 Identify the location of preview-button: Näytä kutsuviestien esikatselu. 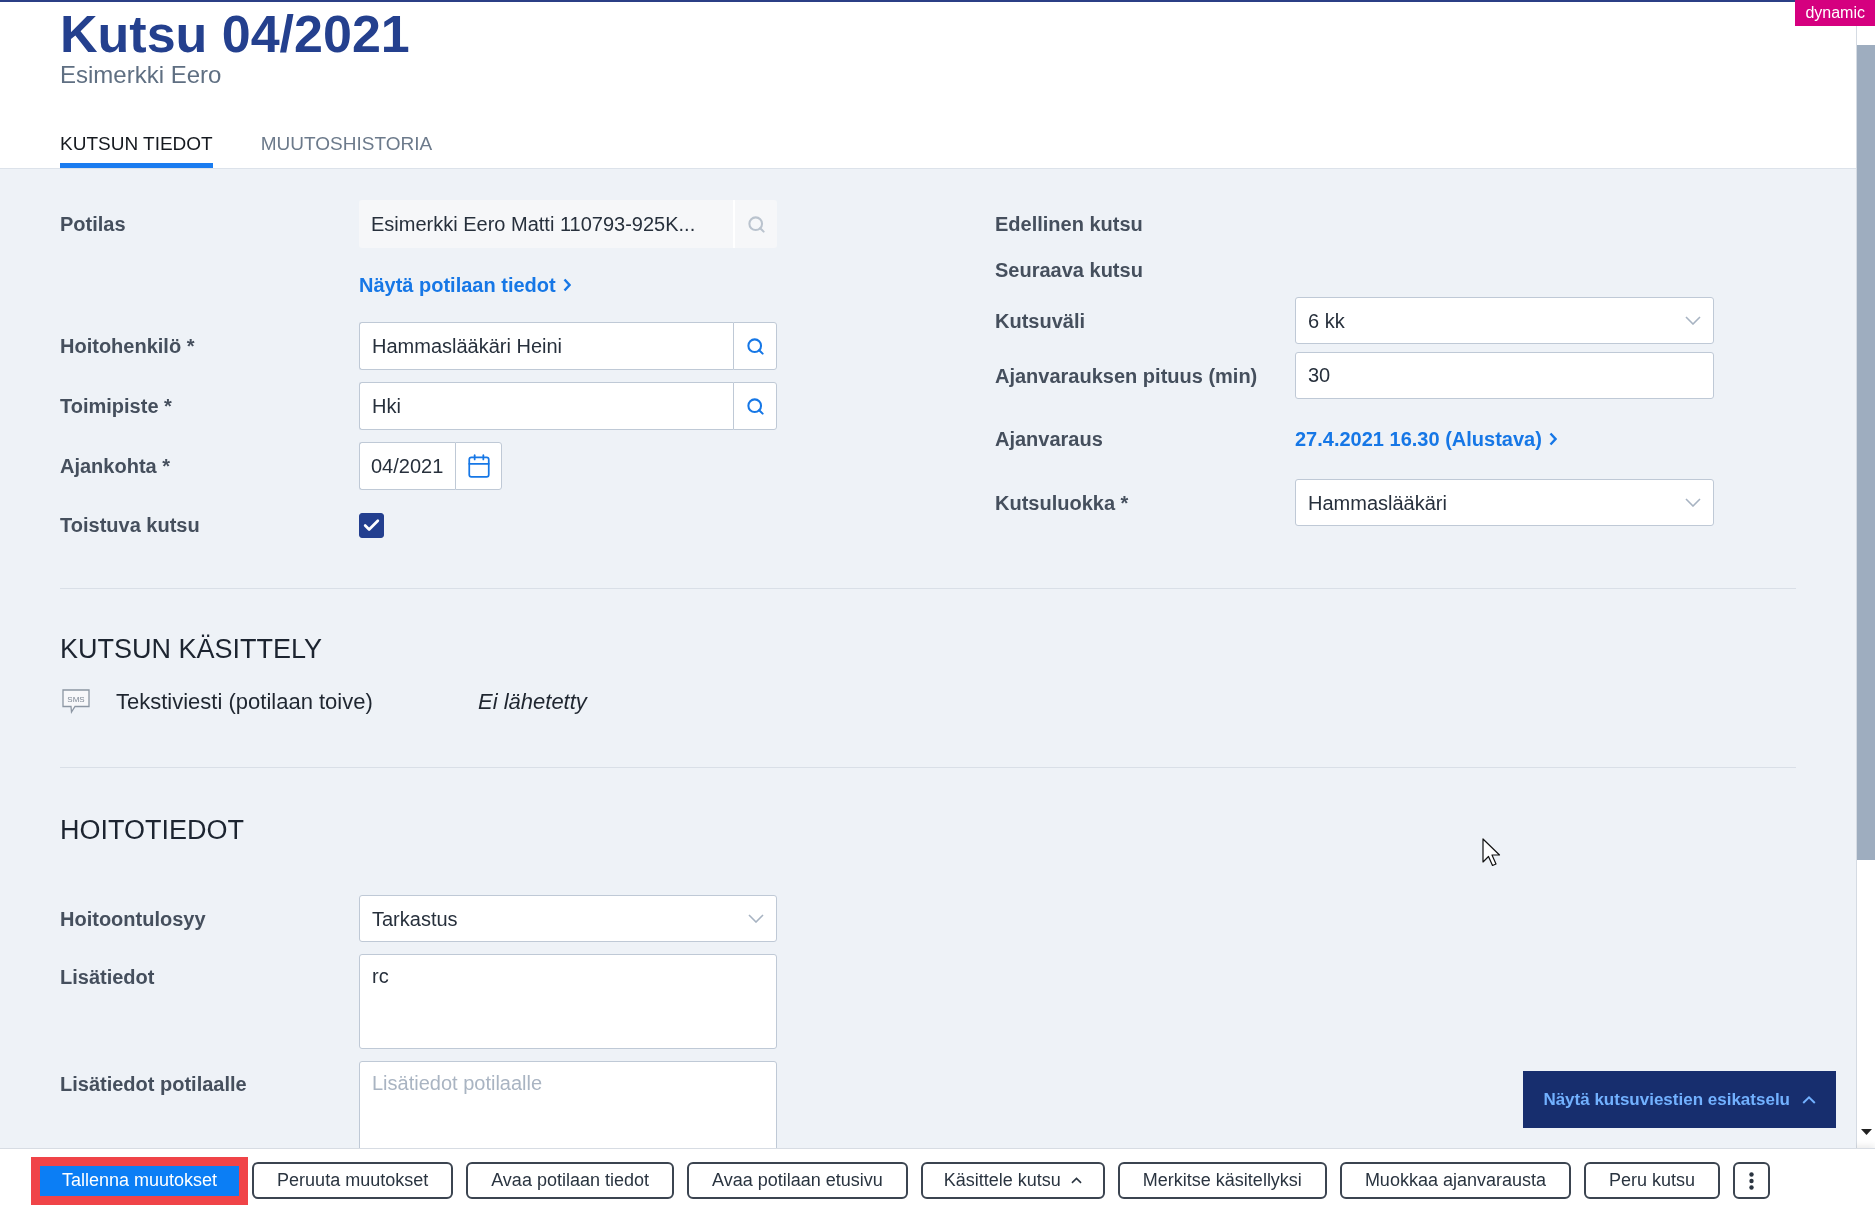
(1679, 1099).